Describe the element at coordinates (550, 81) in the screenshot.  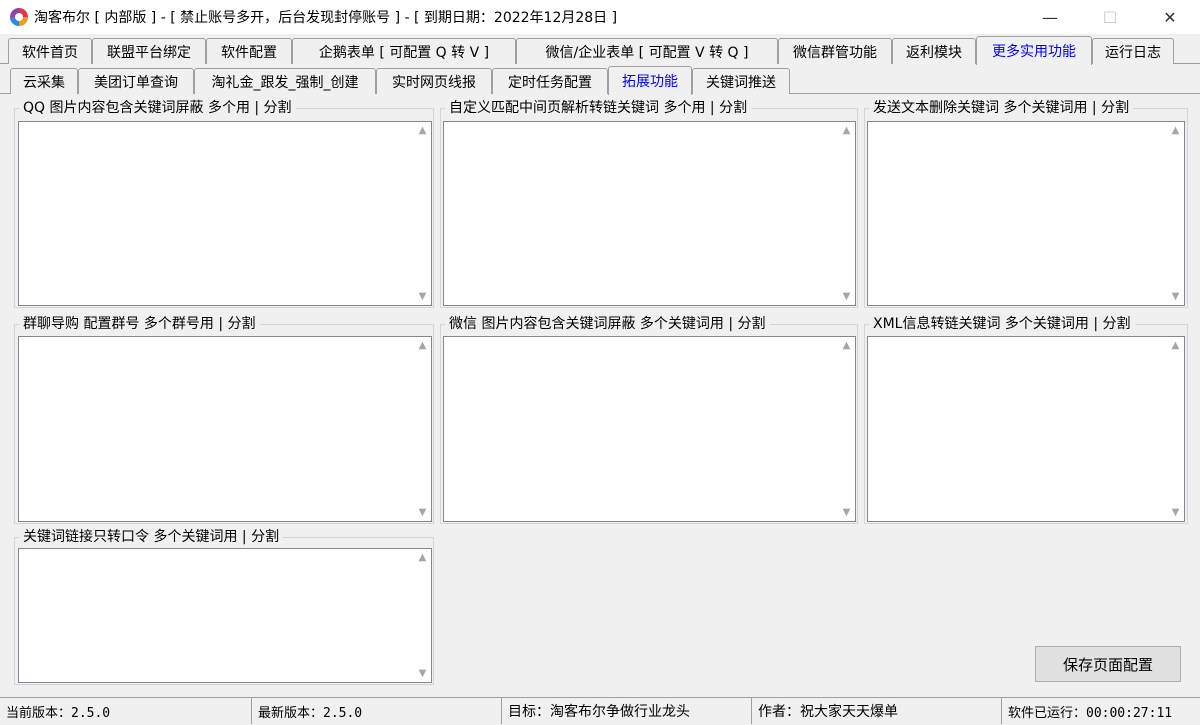
I see `subtab-scheduled-tasks: 定时任务配置` at that location.